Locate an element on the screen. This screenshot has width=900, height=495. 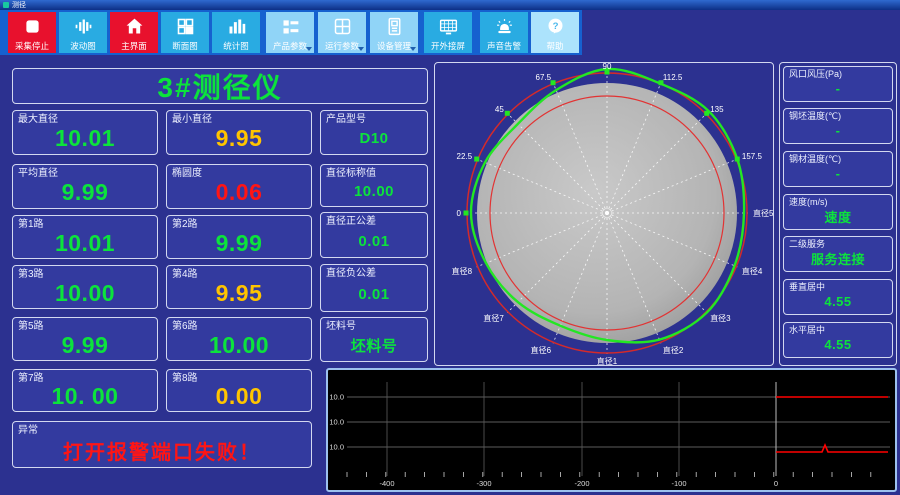
siren-icon is located at coordinates (504, 26).